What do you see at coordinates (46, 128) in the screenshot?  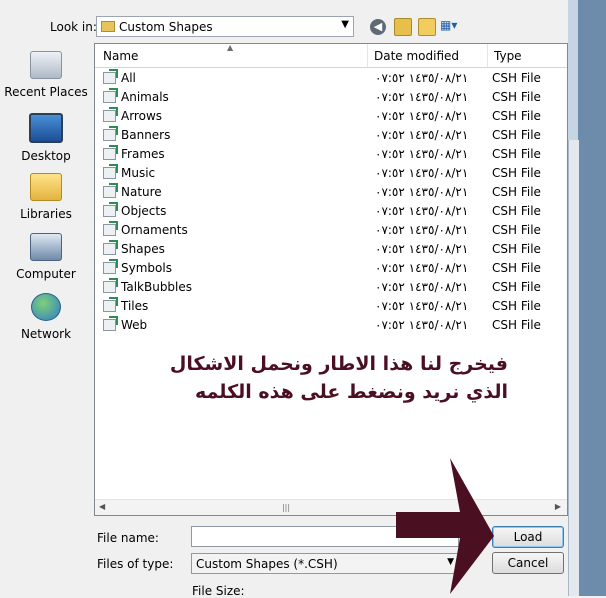 I see `desktop-icon` at bounding box center [46, 128].